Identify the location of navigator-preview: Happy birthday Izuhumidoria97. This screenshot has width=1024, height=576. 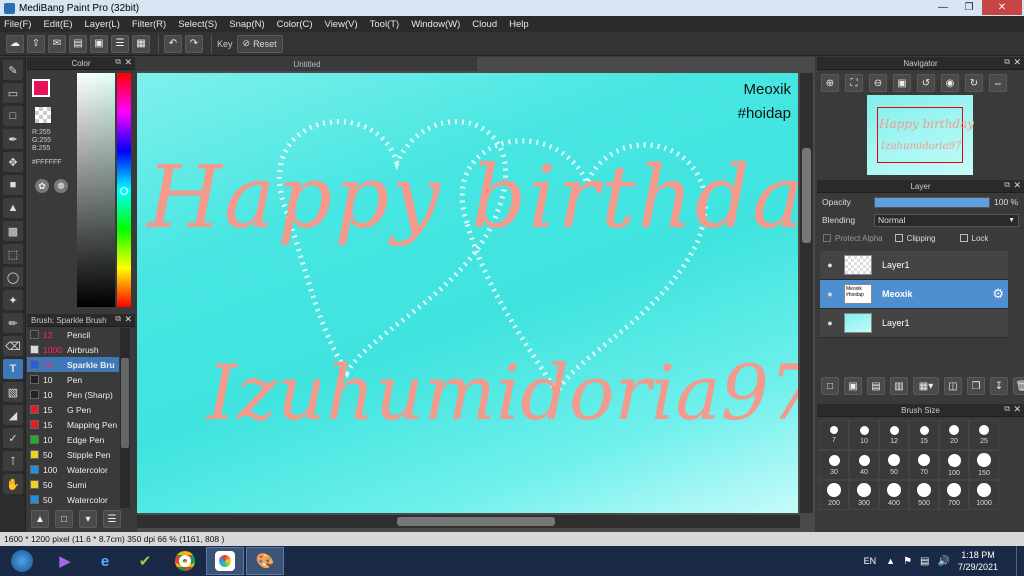
(920, 135).